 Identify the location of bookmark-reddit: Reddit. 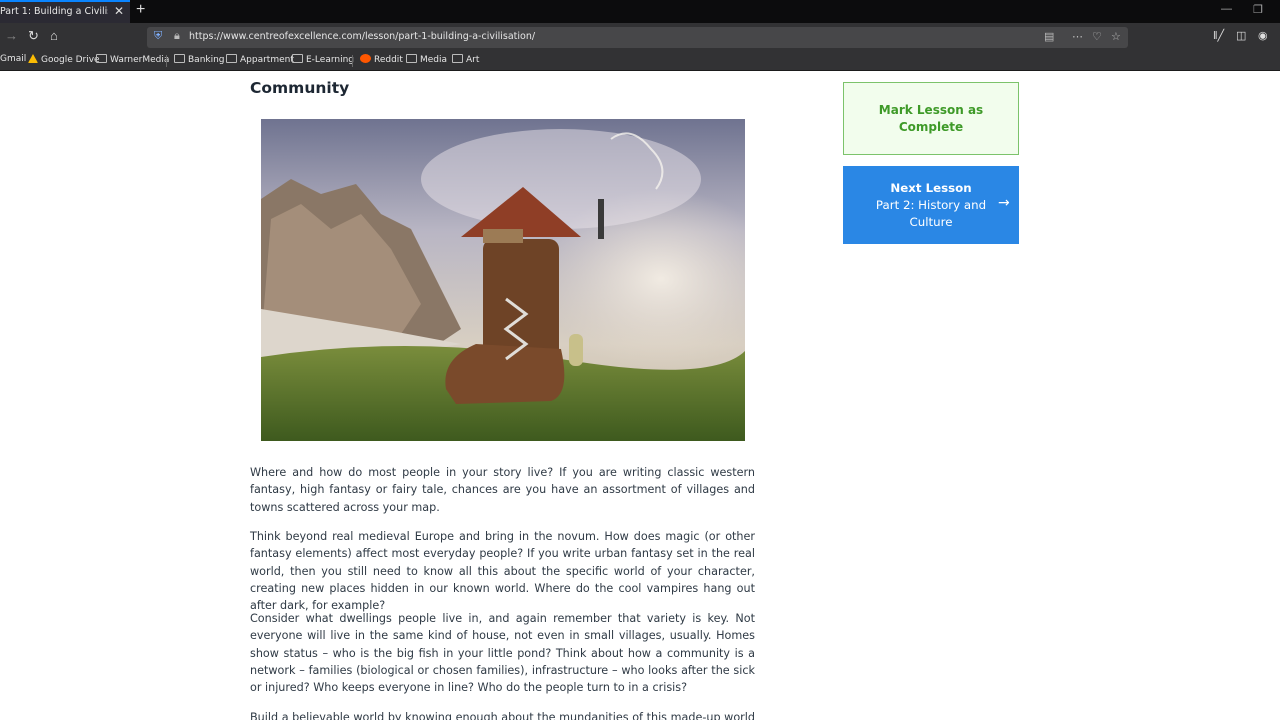
(381, 59).